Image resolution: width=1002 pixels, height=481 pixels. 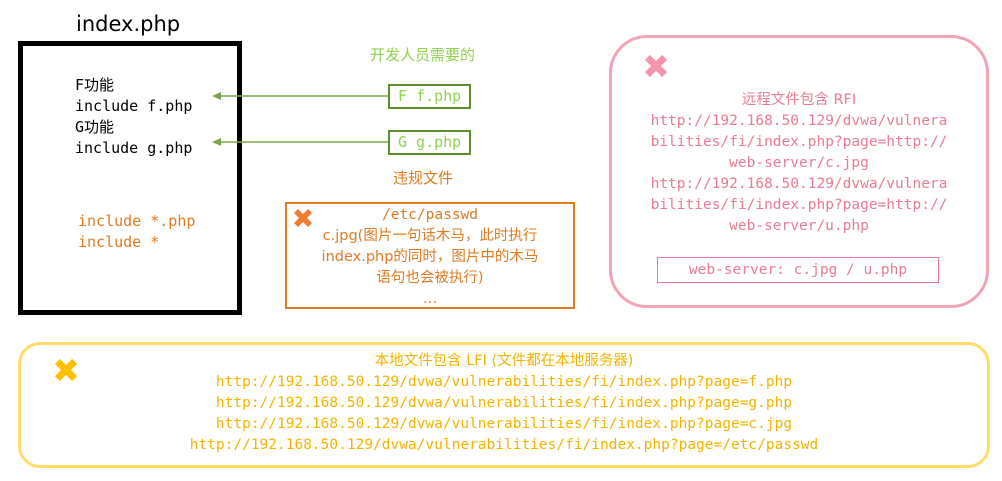 I want to click on rfi-url-line: web-server/u.php, so click(x=799, y=226).